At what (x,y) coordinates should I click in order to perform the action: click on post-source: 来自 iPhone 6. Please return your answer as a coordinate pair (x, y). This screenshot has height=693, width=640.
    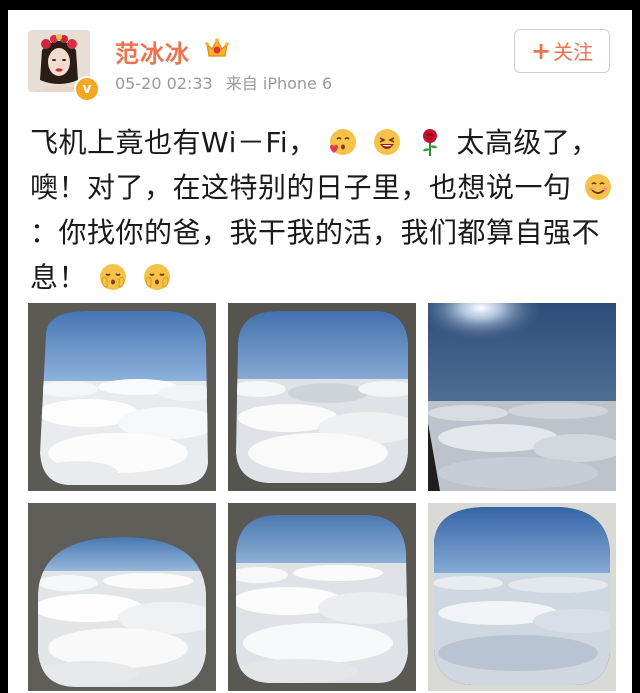
    Looking at the image, I should click on (279, 83).